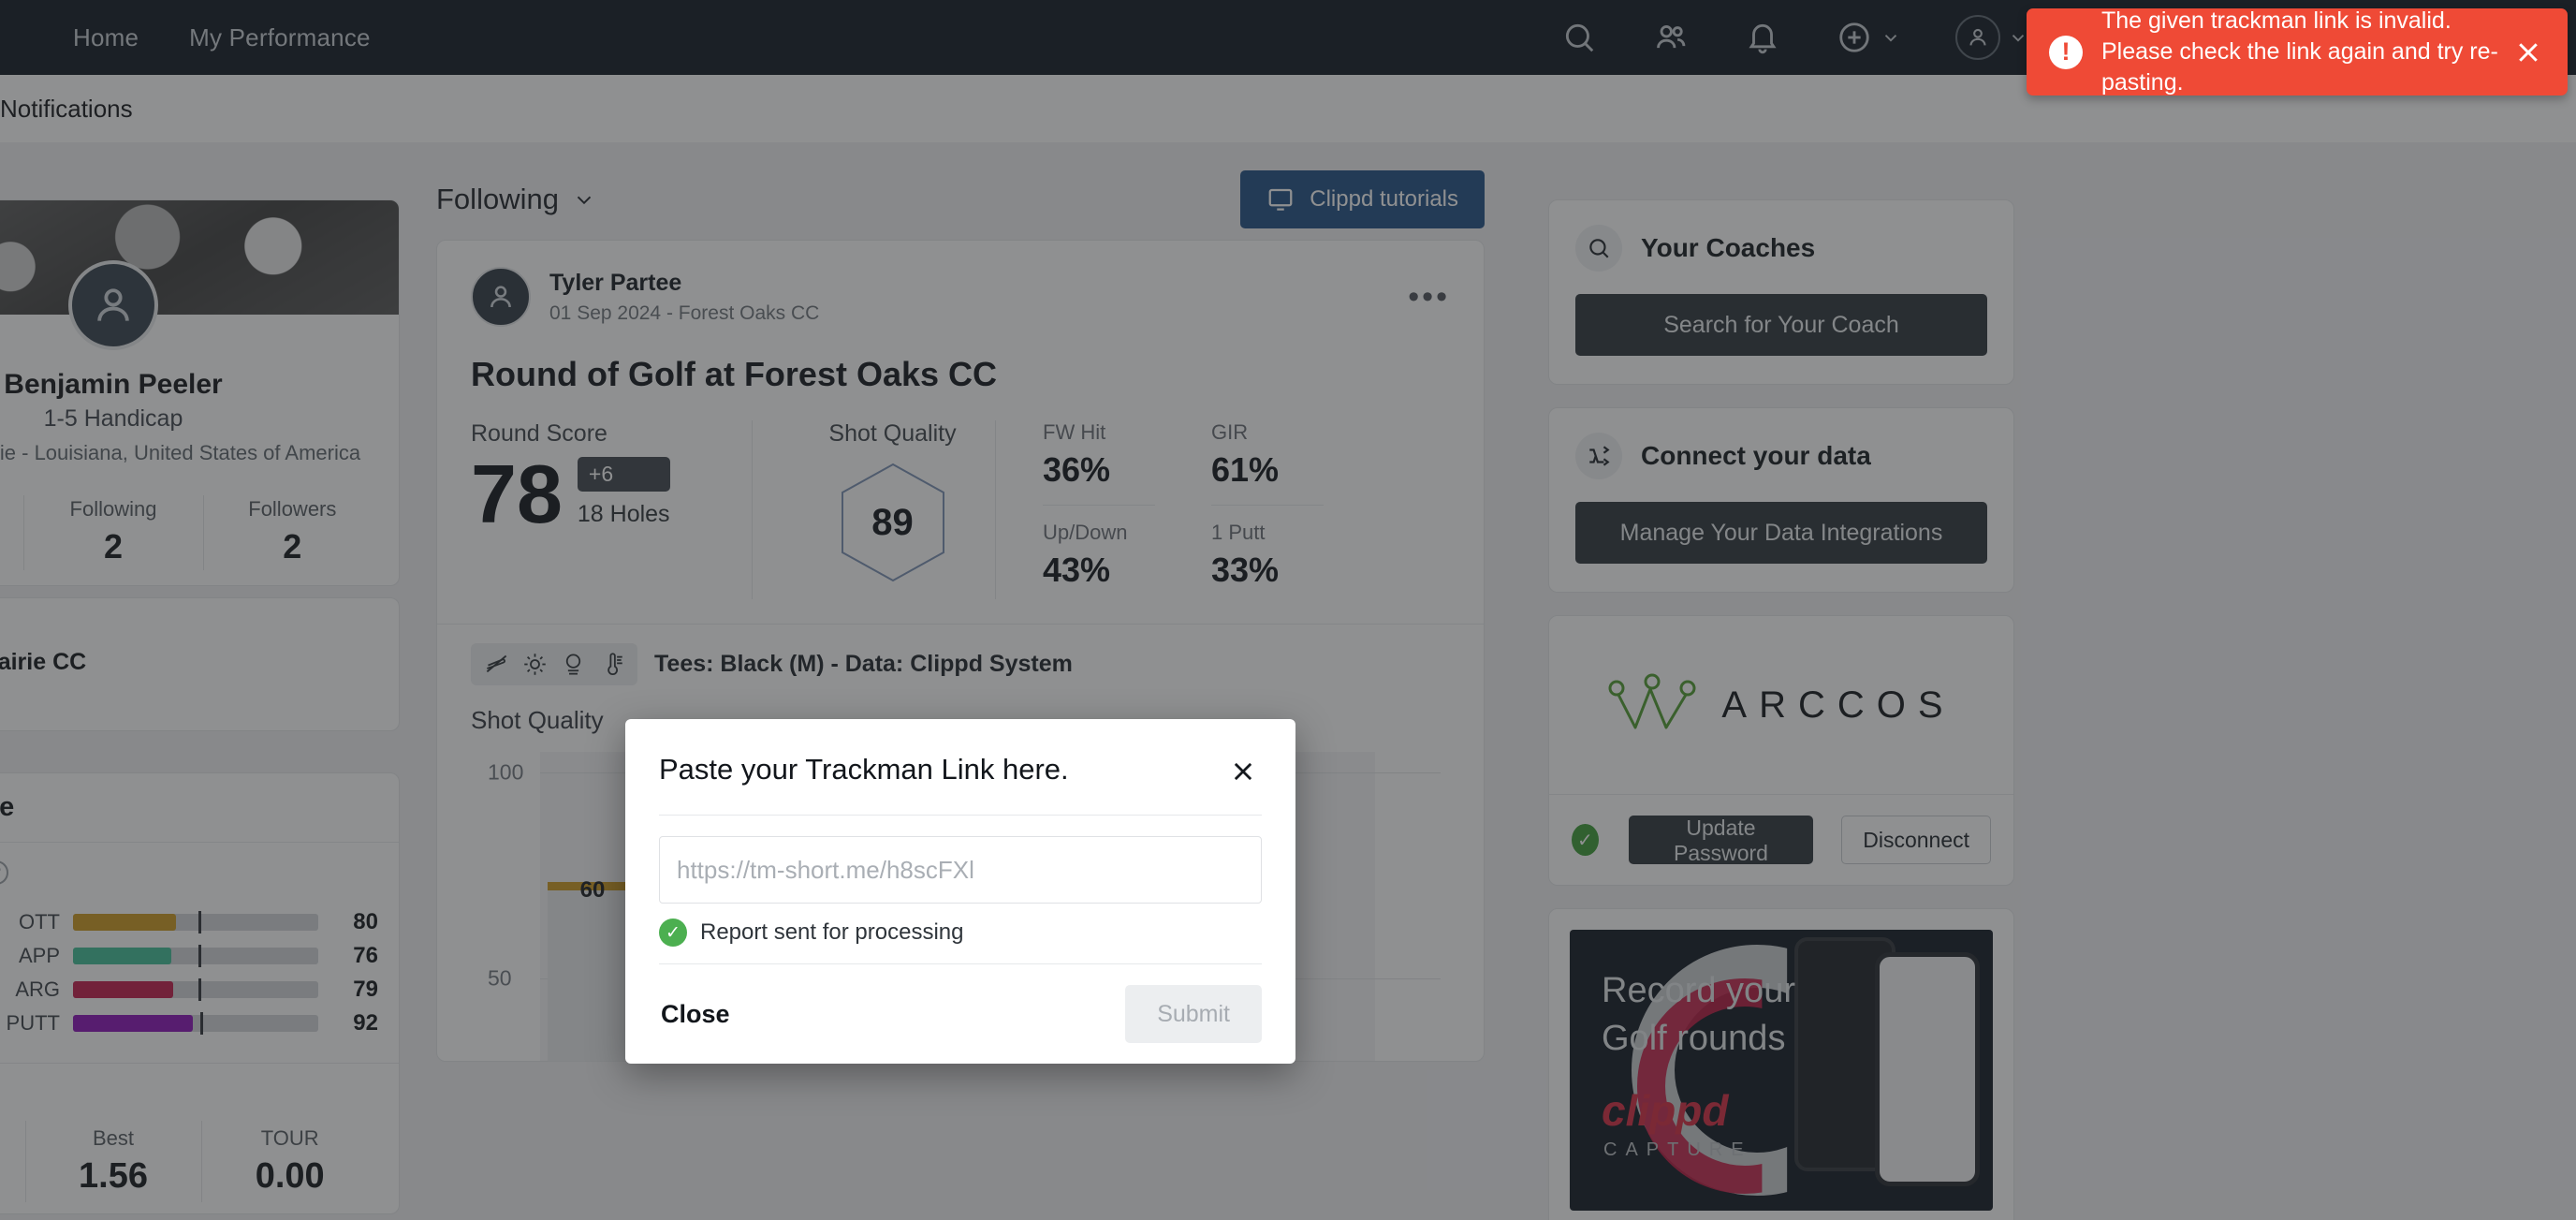 The height and width of the screenshot is (1220, 2576). I want to click on modal-status-row: ✓ Report sent for processing, so click(961, 933).